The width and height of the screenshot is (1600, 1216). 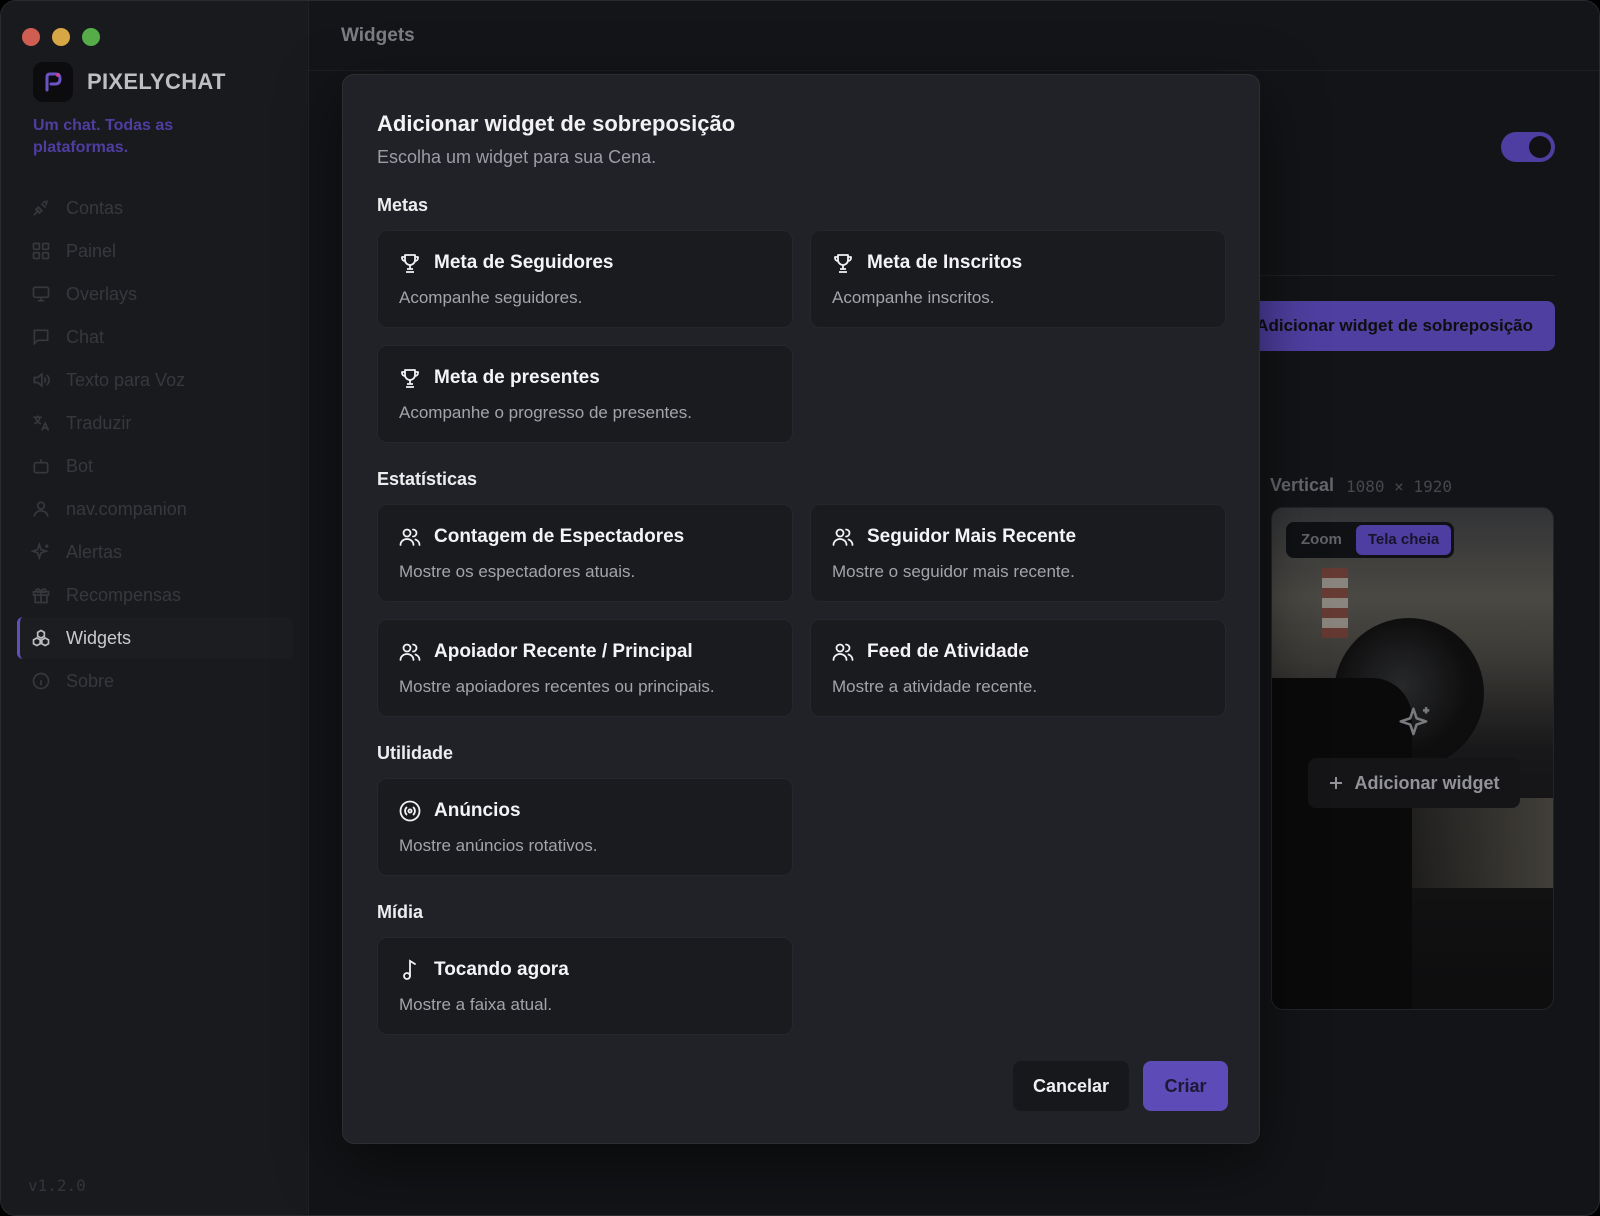 What do you see at coordinates (559, 536) in the screenshot?
I see `widget-card-title: Contagem de Espectadores` at bounding box center [559, 536].